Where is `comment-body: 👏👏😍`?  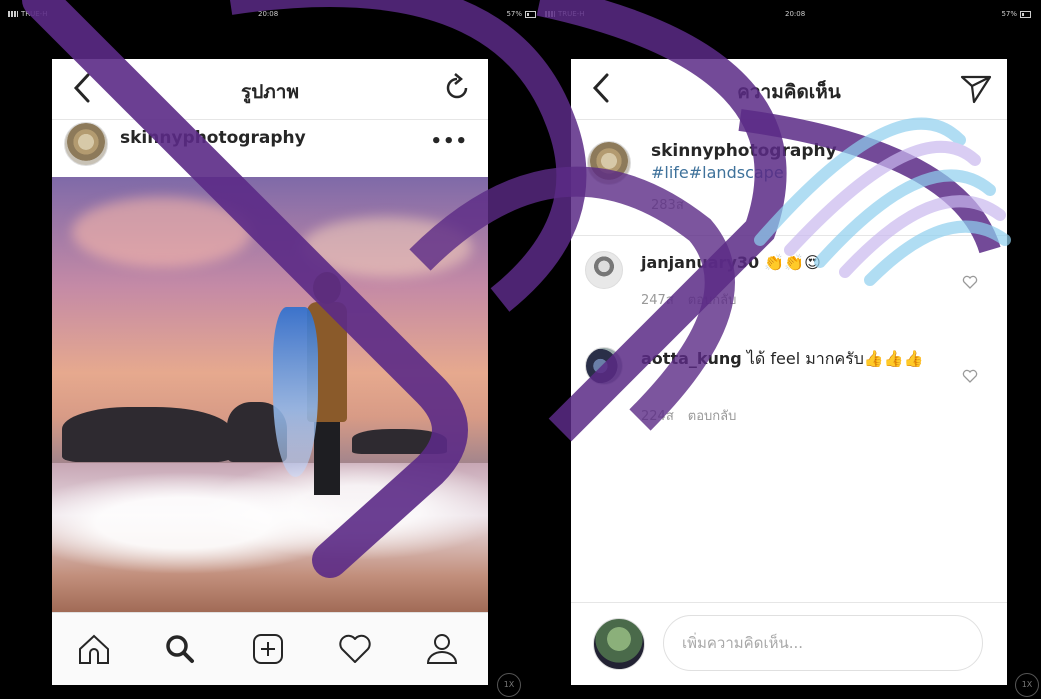 comment-body: 👏👏😍 is located at coordinates (792, 262).